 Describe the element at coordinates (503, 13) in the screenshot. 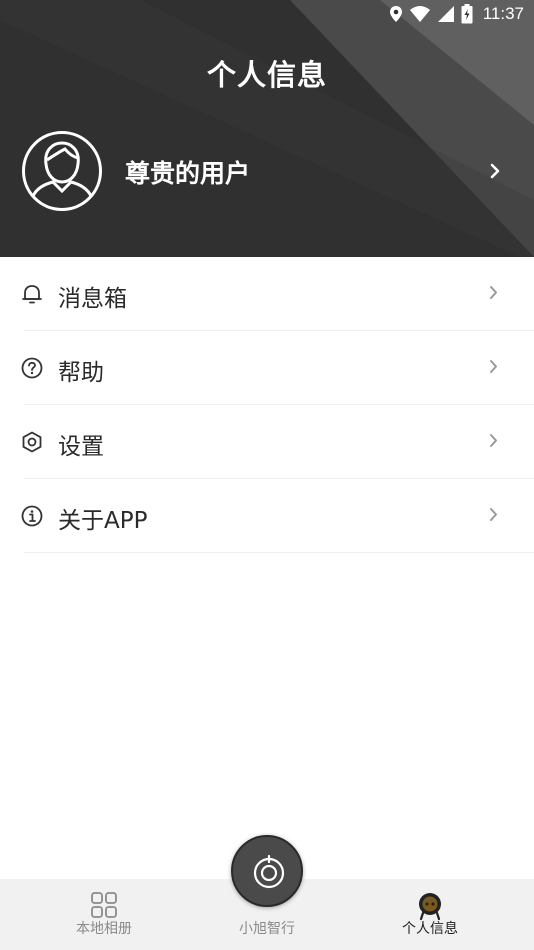

I see `status-time: 11:37` at that location.